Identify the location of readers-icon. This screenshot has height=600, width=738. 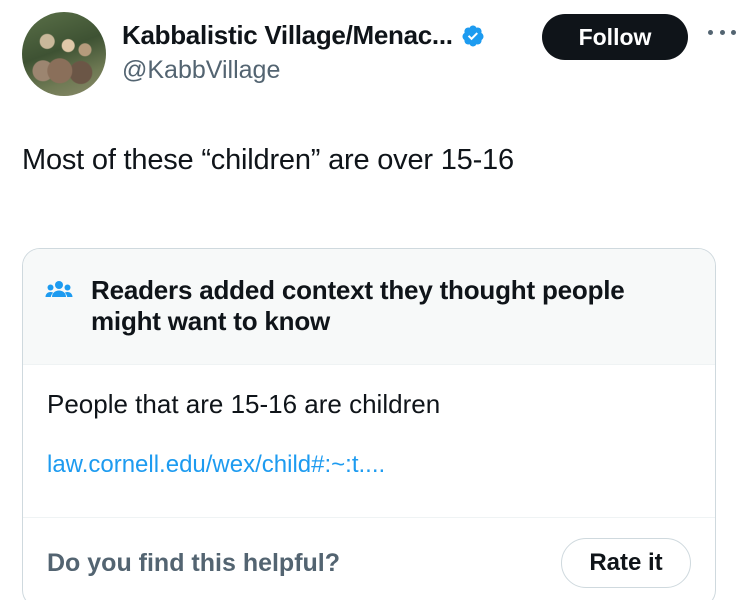
(59, 289).